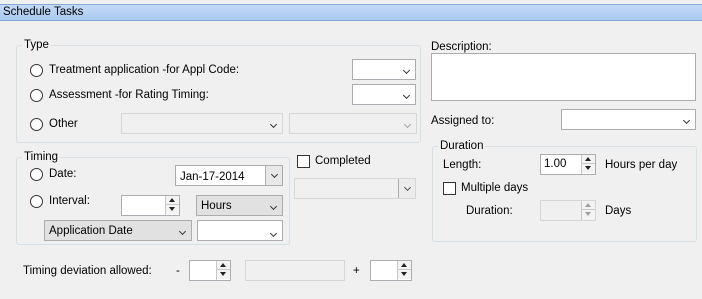 This screenshot has width=702, height=299. I want to click on hours-per-day-label: Hours per day, so click(641, 165).